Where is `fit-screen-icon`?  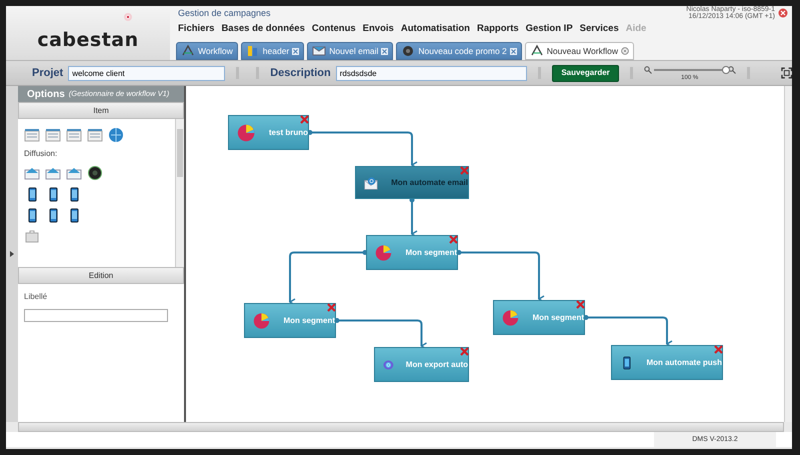 fit-screen-icon is located at coordinates (786, 73).